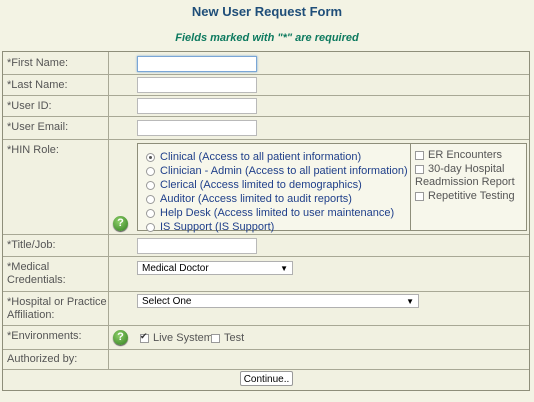  What do you see at coordinates (217, 227) in the screenshot?
I see `role-option-label: IS Support (IS Support)` at bounding box center [217, 227].